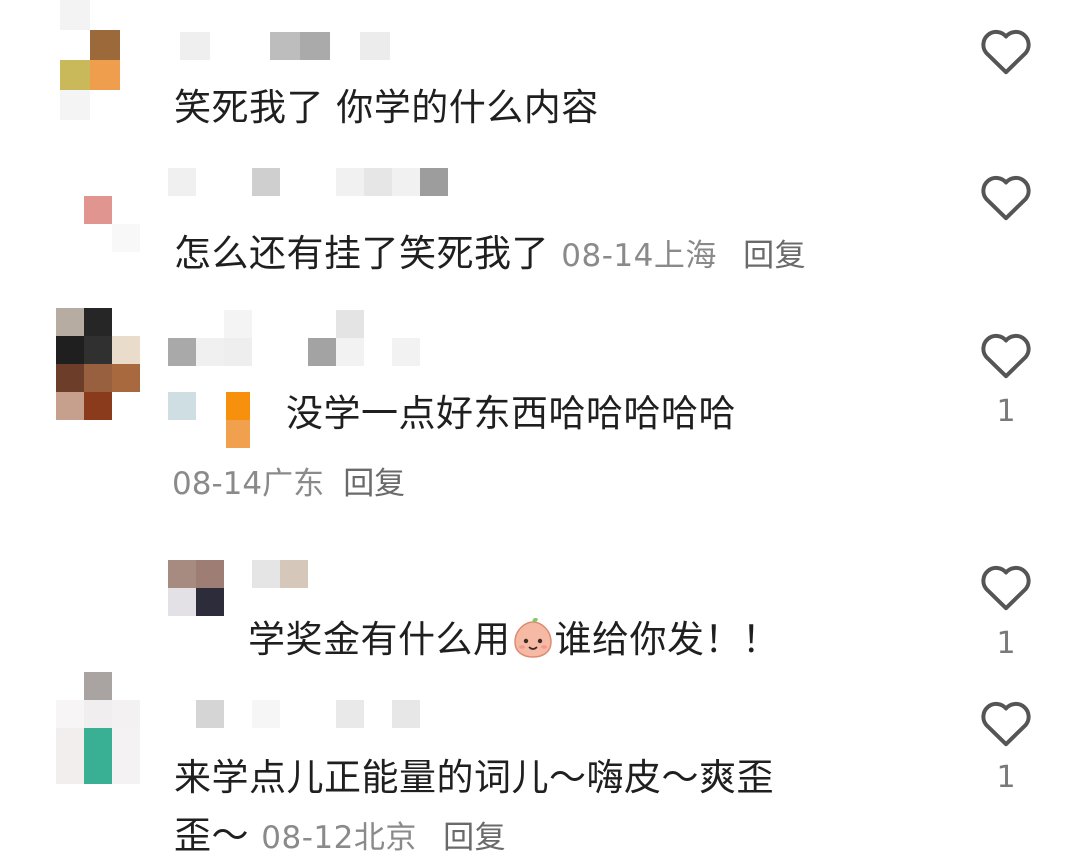 The height and width of the screenshot is (860, 1080). What do you see at coordinates (361, 253) in the screenshot?
I see `comment-text: 怎么还有挂了笑死我了` at bounding box center [361, 253].